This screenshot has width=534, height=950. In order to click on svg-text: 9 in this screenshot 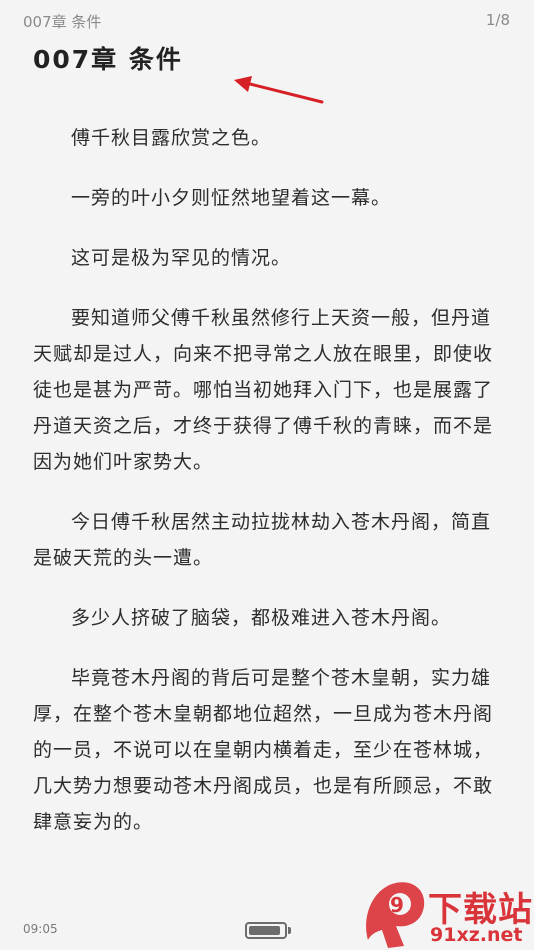, I will do `click(397, 905)`.